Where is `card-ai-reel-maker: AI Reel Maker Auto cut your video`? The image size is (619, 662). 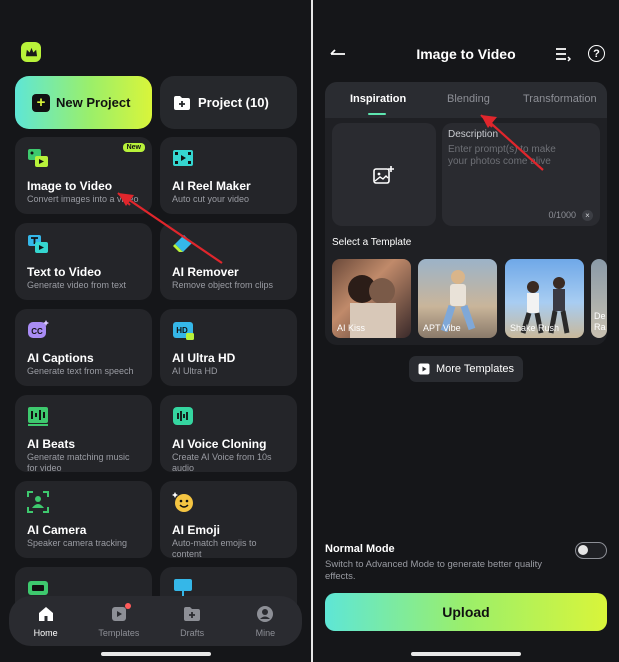
card-ai-reel-maker: AI Reel Maker Auto cut your video is located at coordinates (228, 175).